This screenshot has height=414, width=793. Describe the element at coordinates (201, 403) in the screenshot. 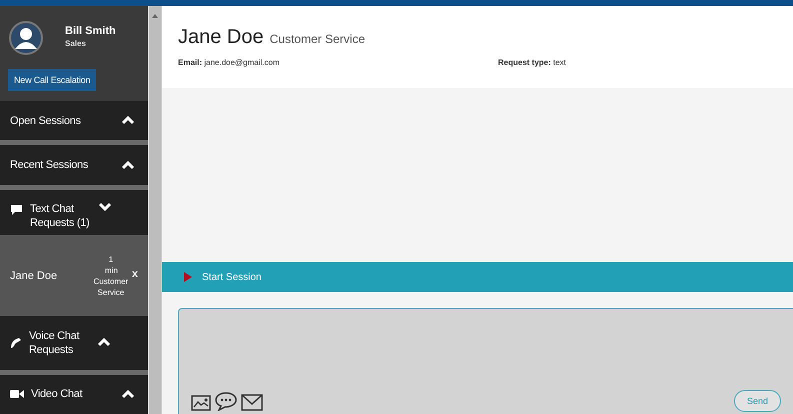

I see `image-icon` at that location.